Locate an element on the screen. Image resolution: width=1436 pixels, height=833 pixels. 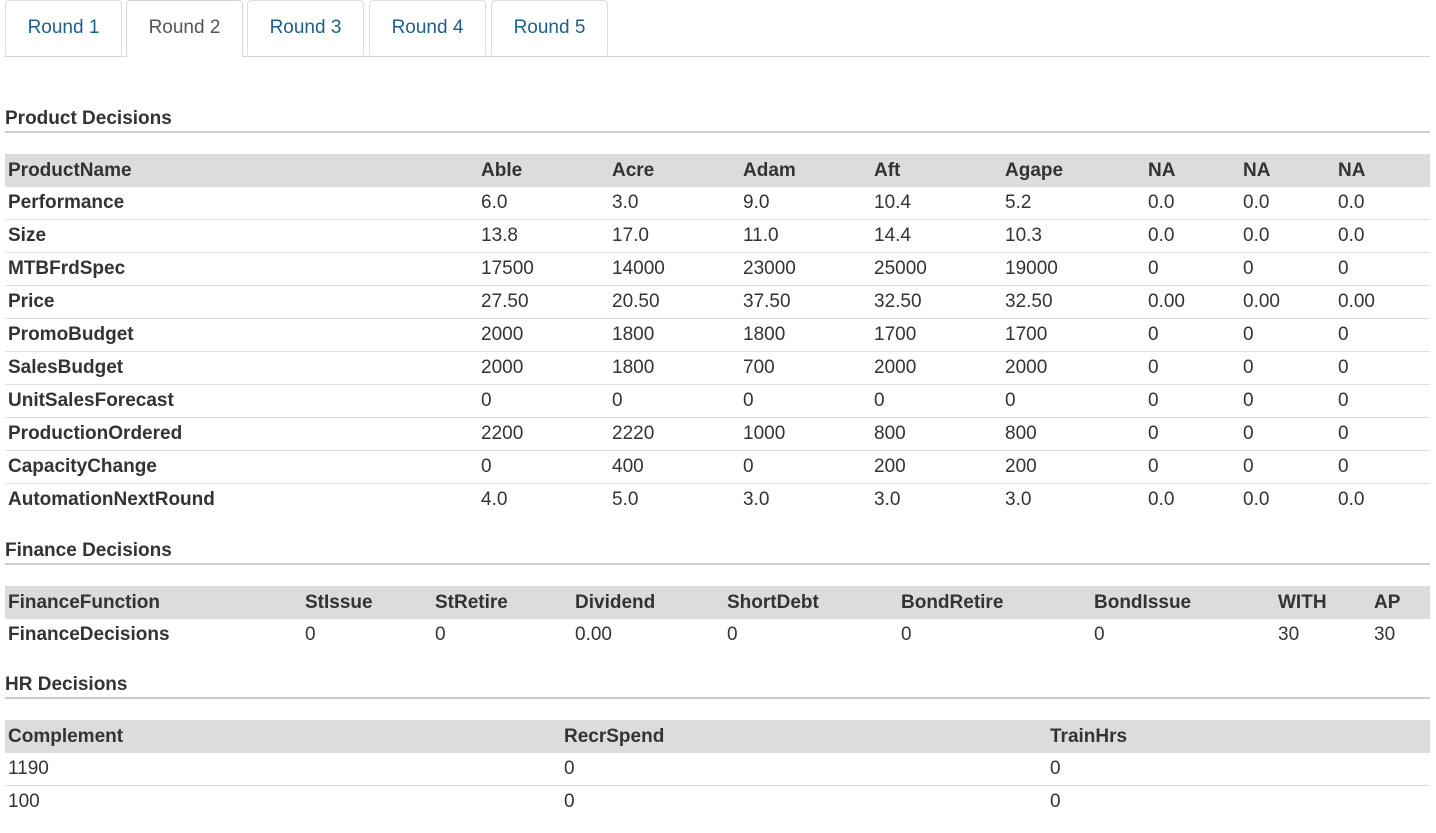
tab-round-5: Round 5 is located at coordinates (549, 27).